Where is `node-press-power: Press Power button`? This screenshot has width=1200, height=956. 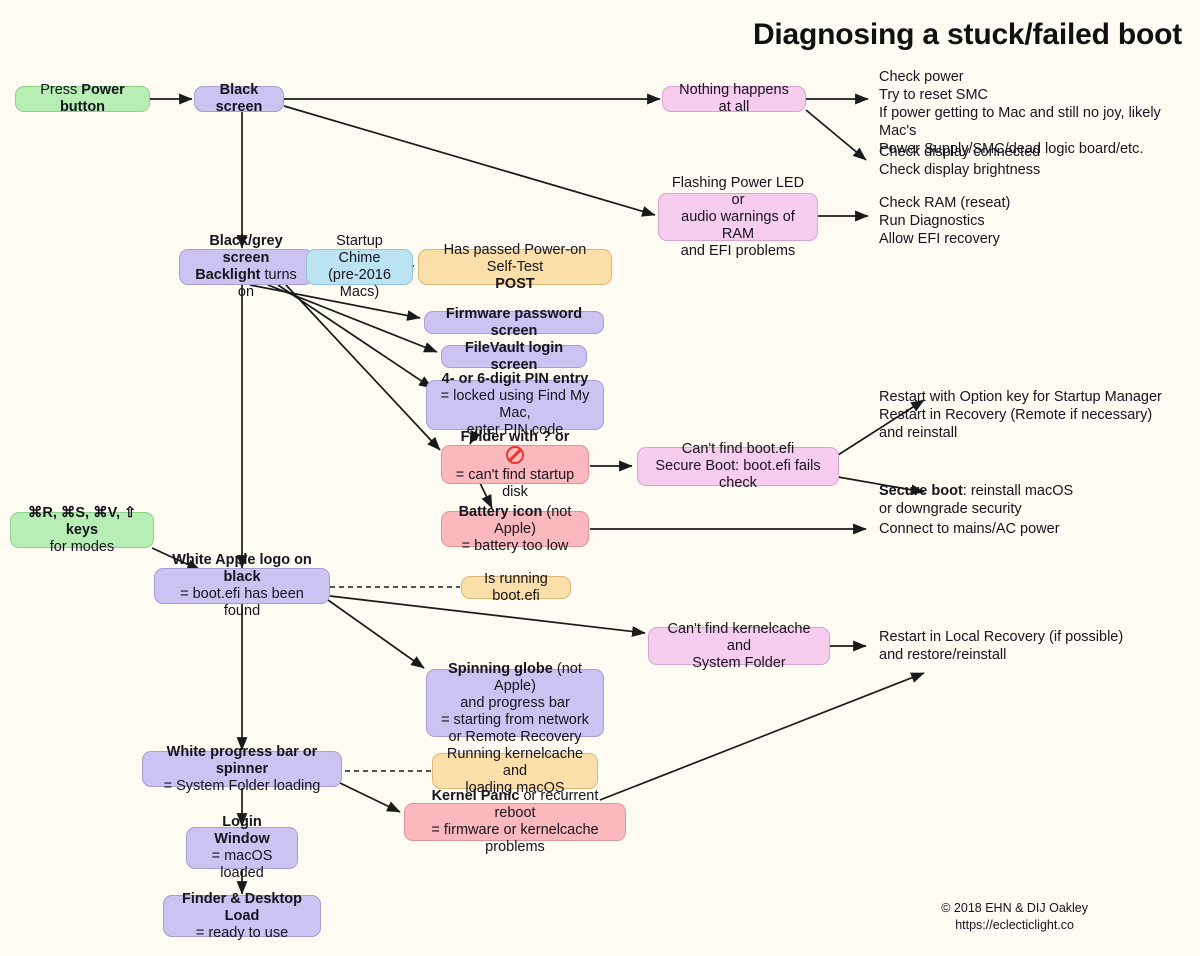
node-press-power: Press Power button is located at coordinates (82, 98).